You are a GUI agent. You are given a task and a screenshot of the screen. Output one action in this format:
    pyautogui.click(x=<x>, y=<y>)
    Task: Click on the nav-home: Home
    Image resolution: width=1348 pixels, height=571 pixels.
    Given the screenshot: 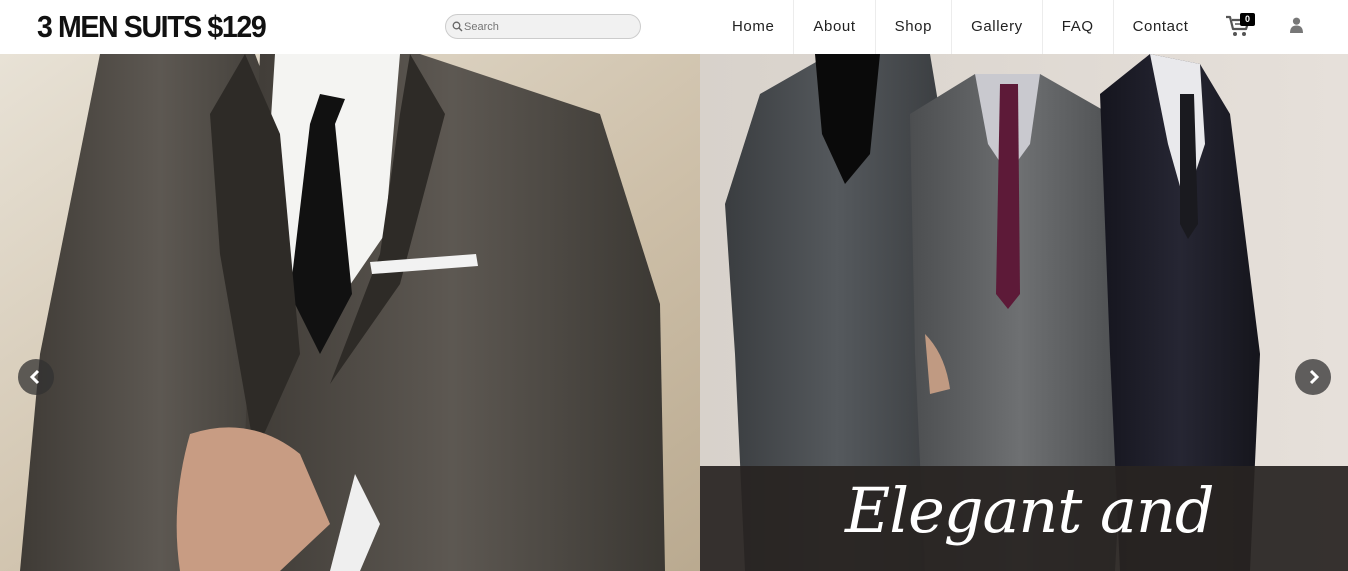 What is the action you would take?
    pyautogui.click(x=753, y=27)
    